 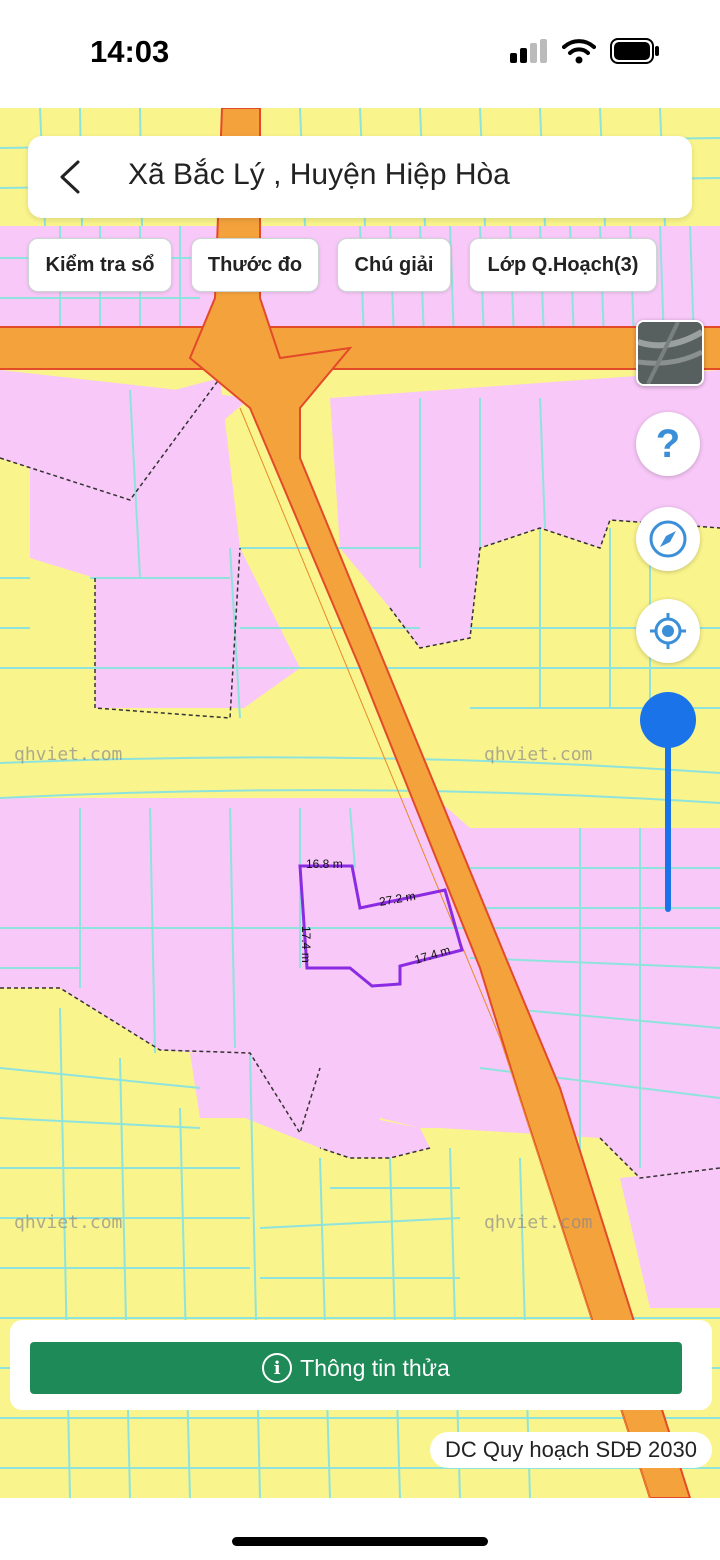 I want to click on planning-layer-button: Lớp Q.Hoạch(3), so click(x=563, y=265).